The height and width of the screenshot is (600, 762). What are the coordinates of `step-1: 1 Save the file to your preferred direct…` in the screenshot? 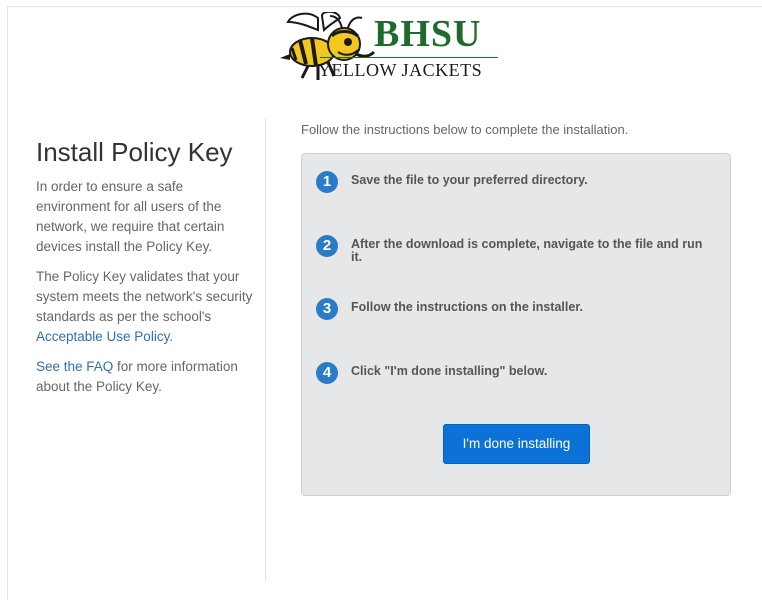 It's located at (513, 182).